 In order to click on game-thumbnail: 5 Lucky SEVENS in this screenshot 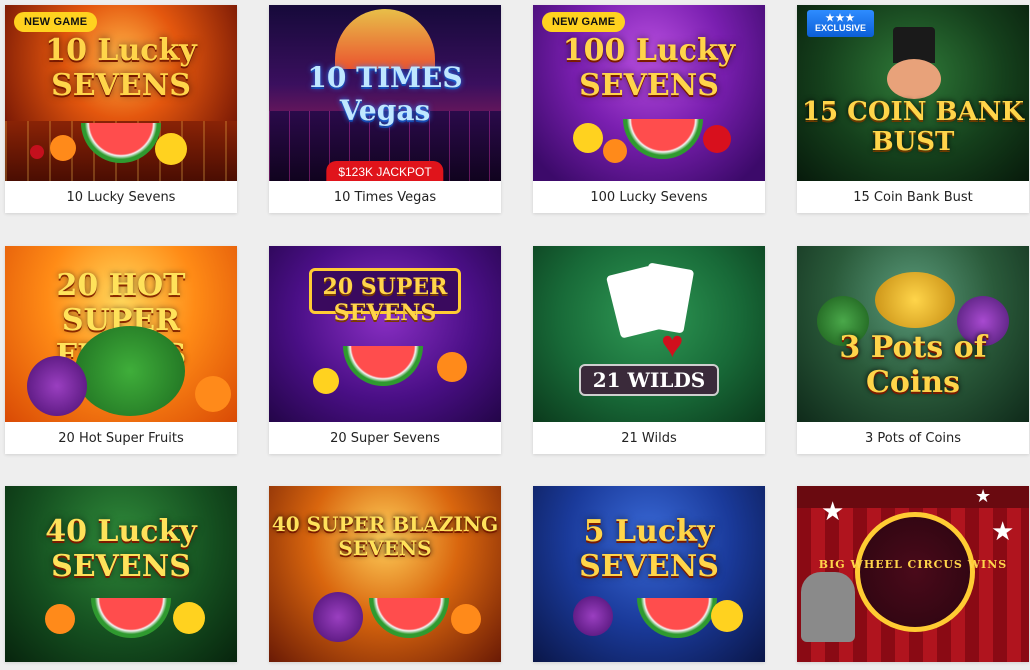, I will do `click(649, 574)`.